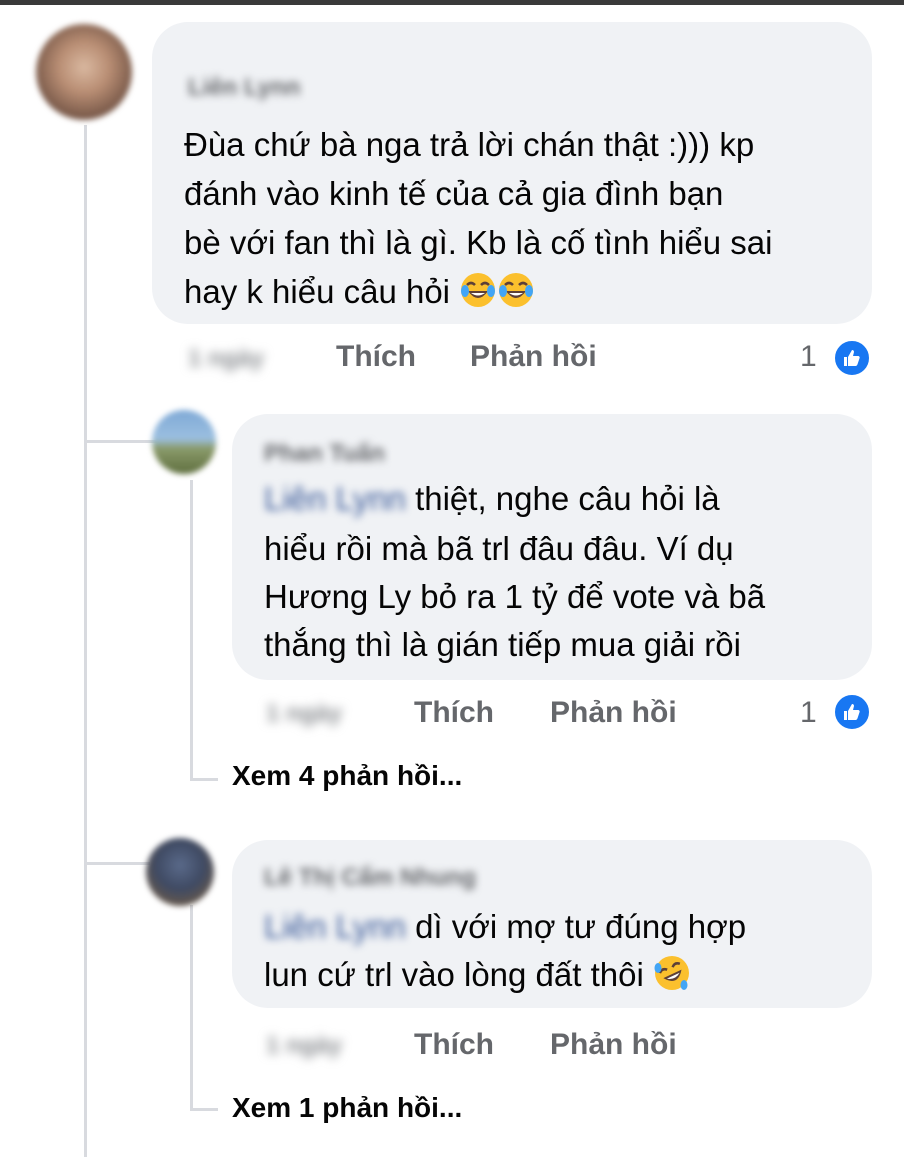  I want to click on comment-text-first-line: Liên Lynn thiệt, nghe câu hỏi là, so click(492, 498).